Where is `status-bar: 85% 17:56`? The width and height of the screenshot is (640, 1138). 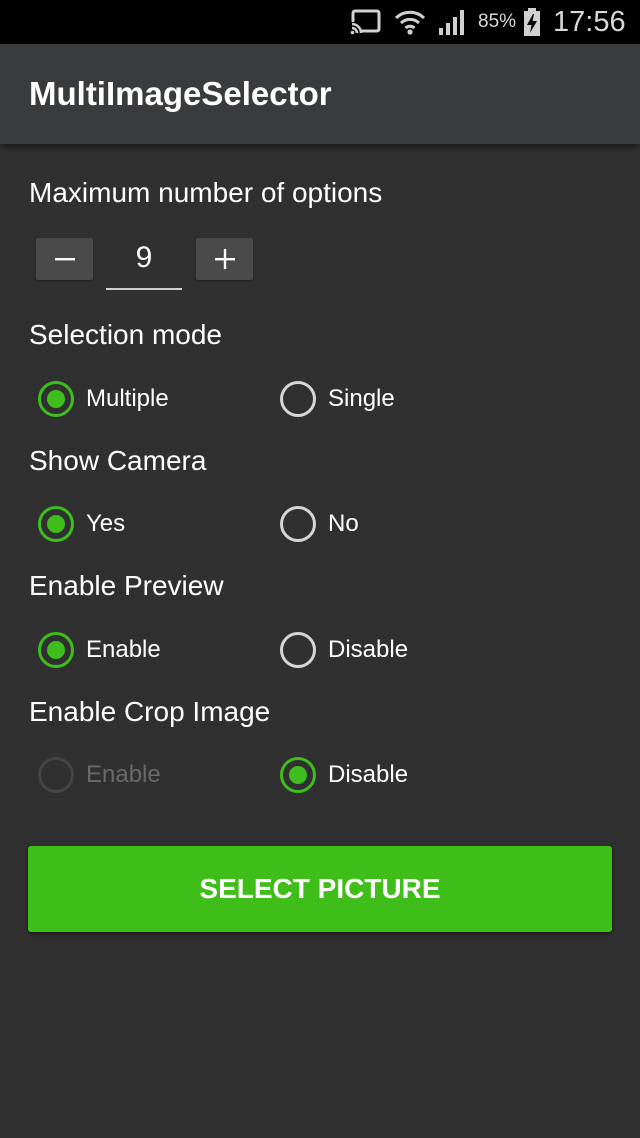 status-bar: 85% 17:56 is located at coordinates (320, 22).